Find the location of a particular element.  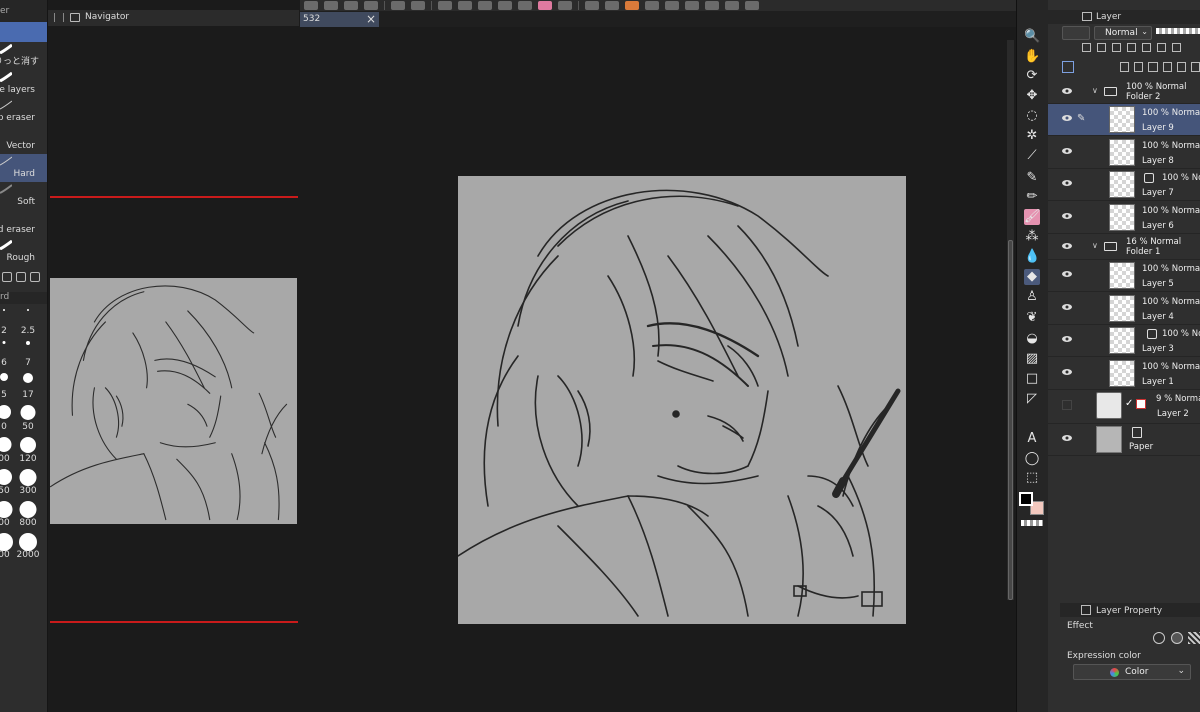

trash-icon is located at coordinates (35, 277).